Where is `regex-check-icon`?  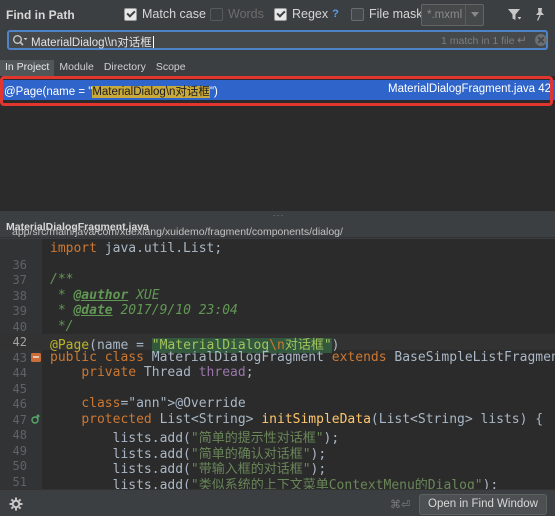 regex-check-icon is located at coordinates (280, 14).